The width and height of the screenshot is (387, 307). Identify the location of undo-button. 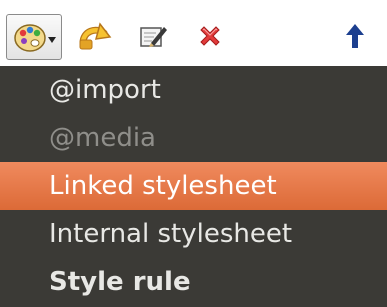
(94, 38).